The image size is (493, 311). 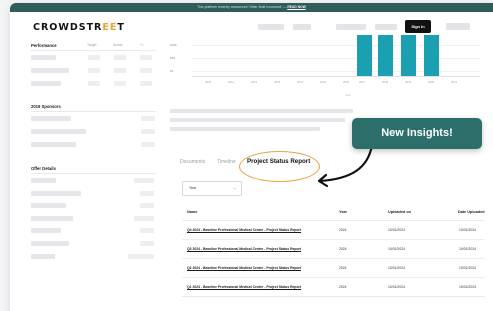 What do you see at coordinates (226, 162) in the screenshot?
I see `tab-timeline: Timeline` at bounding box center [226, 162].